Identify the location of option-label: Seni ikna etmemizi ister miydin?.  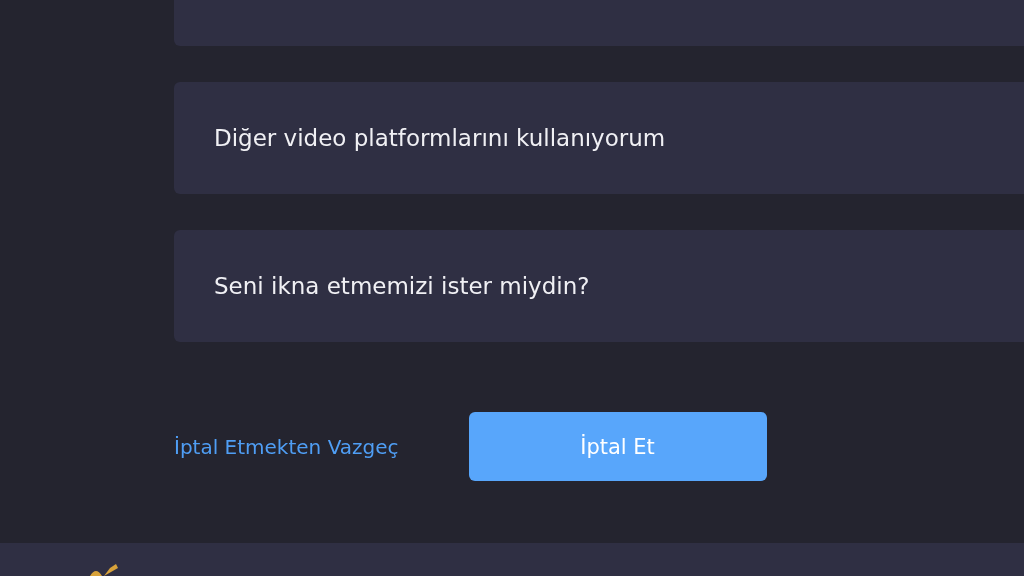
(402, 286).